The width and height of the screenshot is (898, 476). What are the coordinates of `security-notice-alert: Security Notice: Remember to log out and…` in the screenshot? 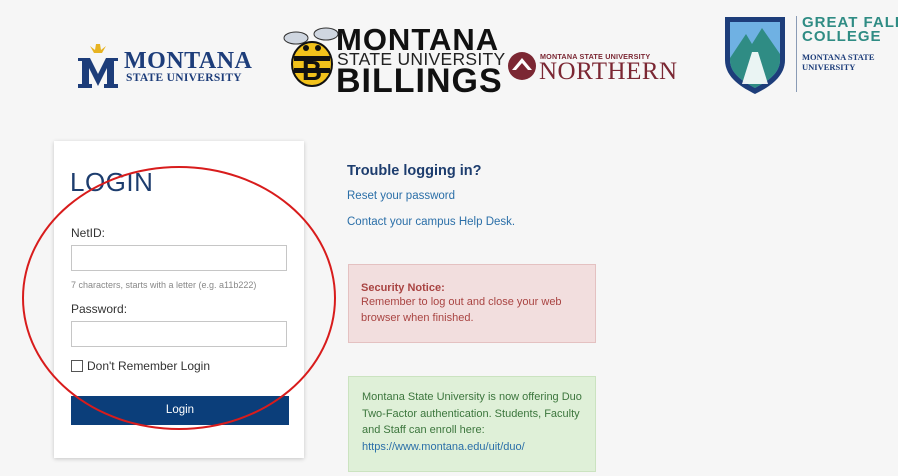 It's located at (472, 303).